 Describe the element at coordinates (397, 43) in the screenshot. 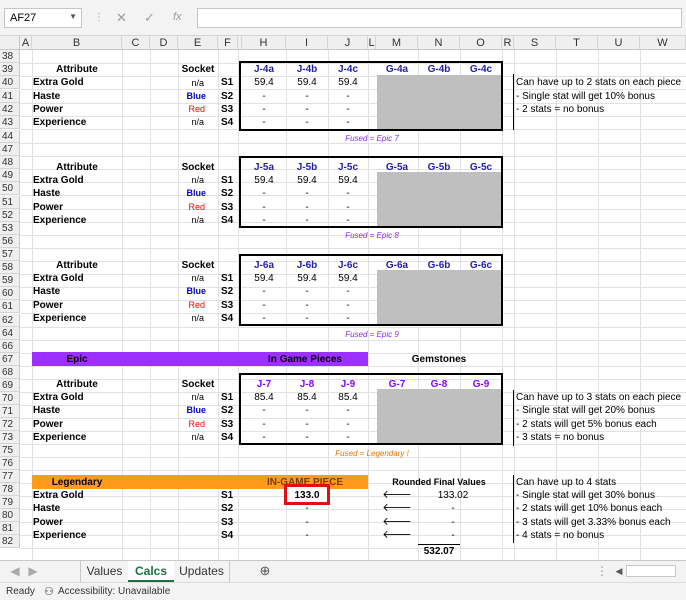

I see `col-header-m: M` at that location.